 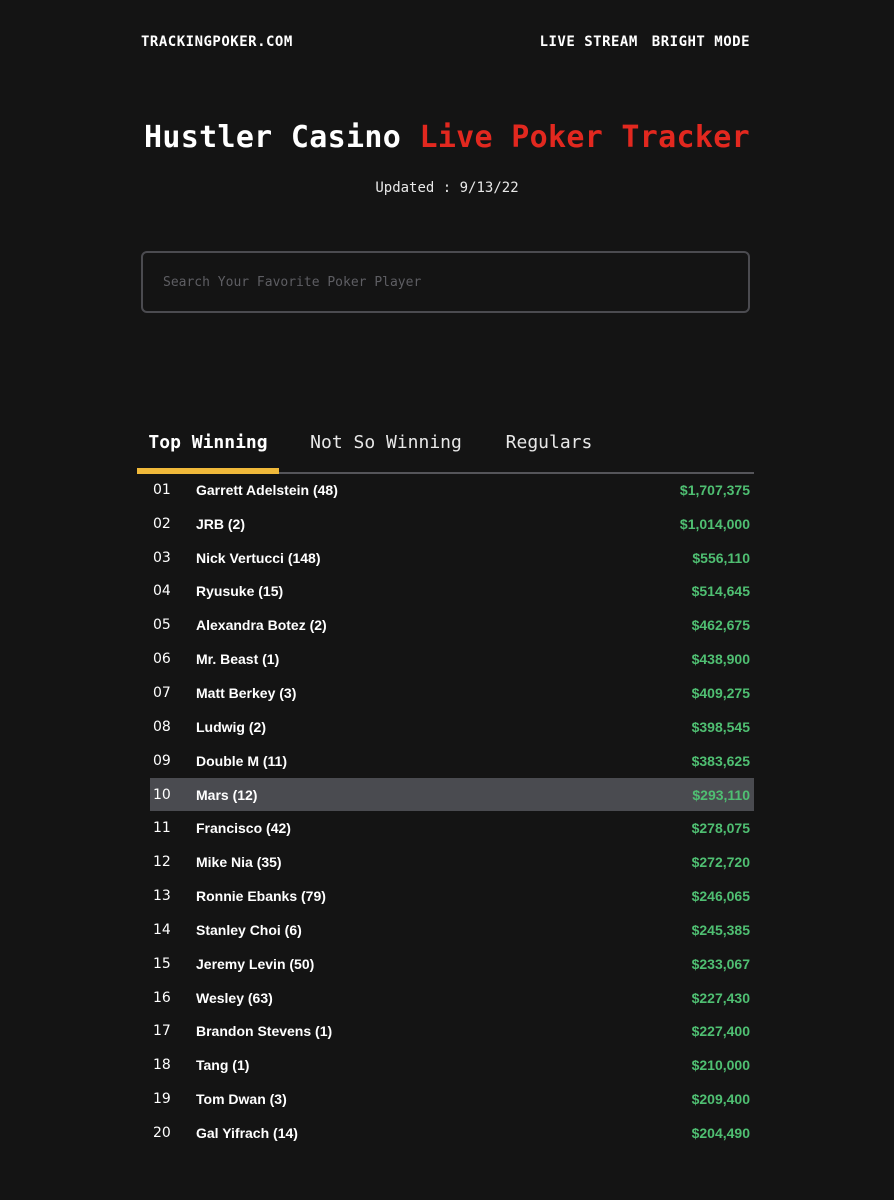 I want to click on leaderboard-row: 03 Nick Vertucci (148) $556,110, so click(x=452, y=558).